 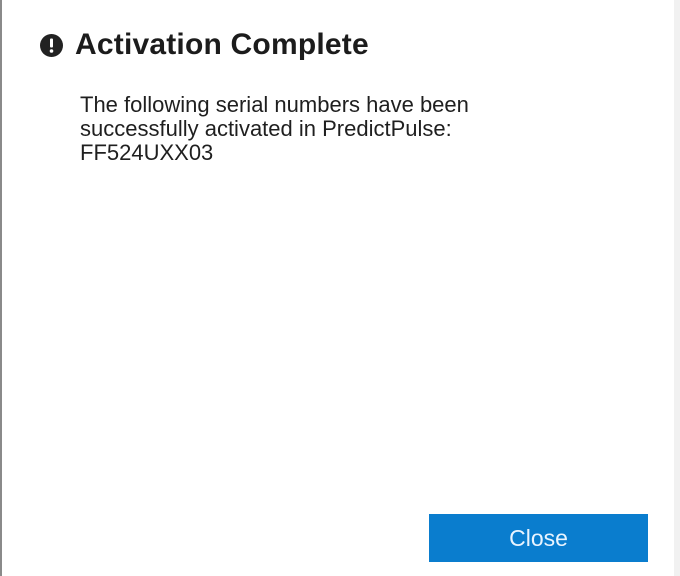 I want to click on dialog-right-edge, so click(x=677, y=288).